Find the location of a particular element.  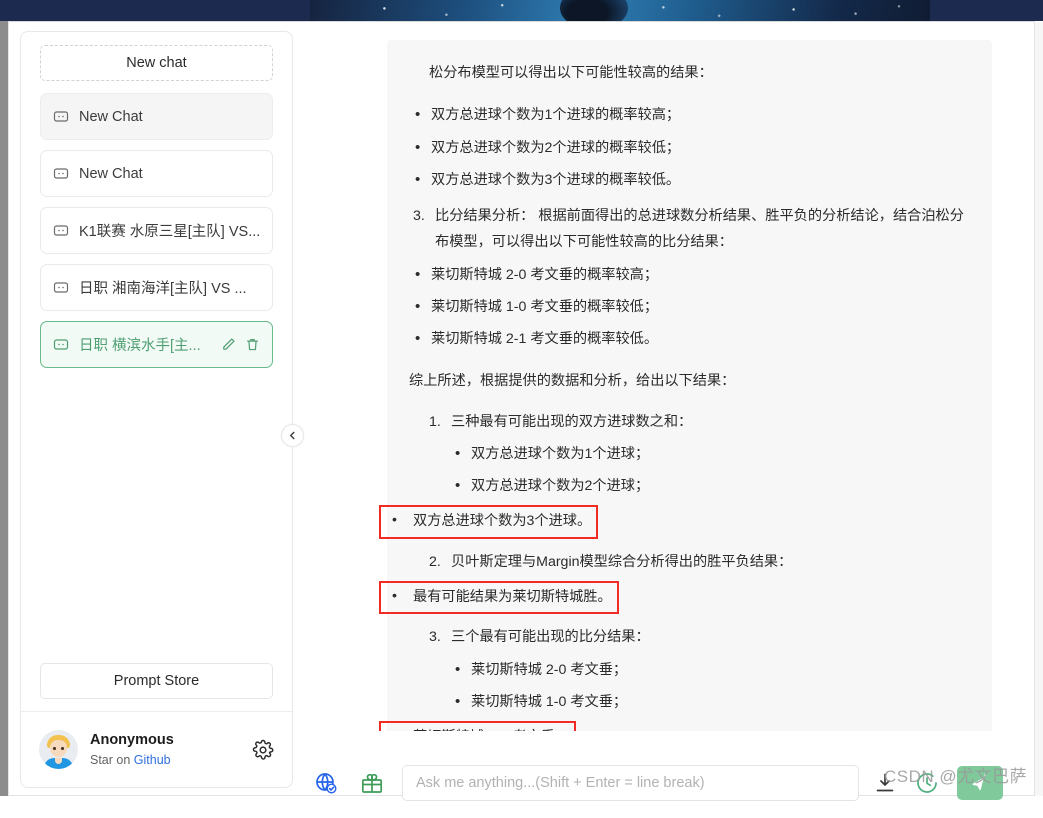

numbered-result-1: 1. 三种最有可能出现的双方进球数之和： is located at coordinates (689, 422).